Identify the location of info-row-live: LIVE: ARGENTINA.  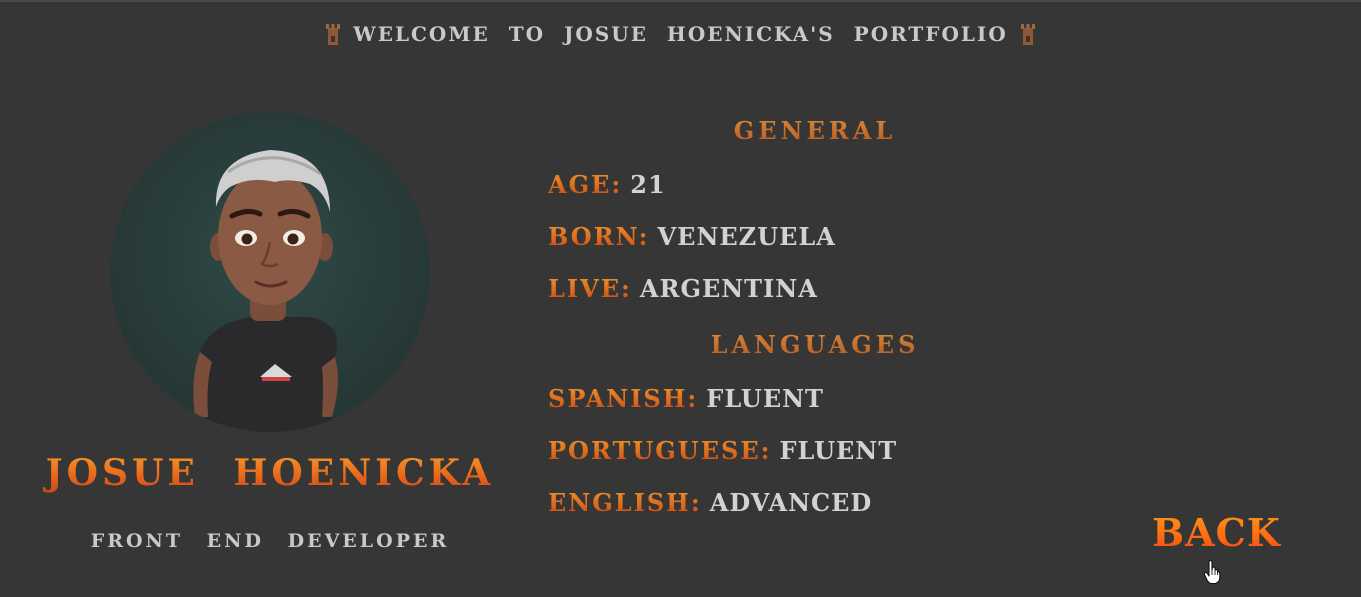
(683, 288).